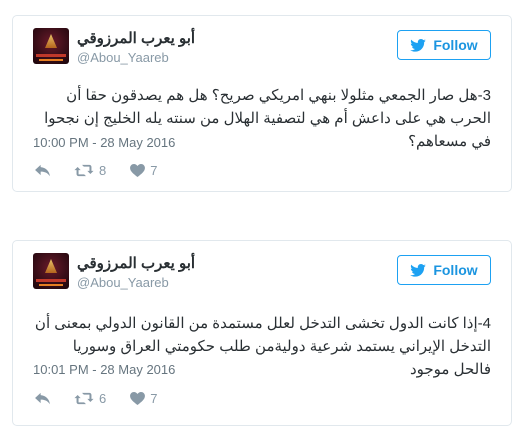 The height and width of the screenshot is (440, 527). I want to click on tweet-actions: 6 7, so click(108, 398).